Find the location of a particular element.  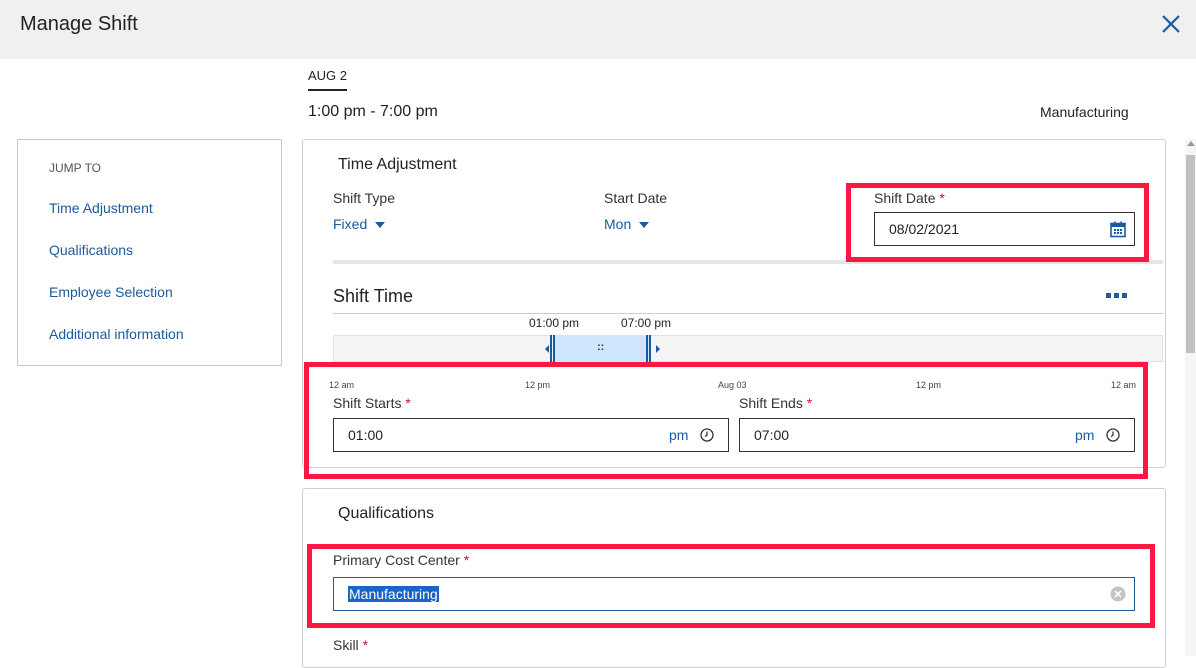

start-drag-handle is located at coordinates (552, 348).